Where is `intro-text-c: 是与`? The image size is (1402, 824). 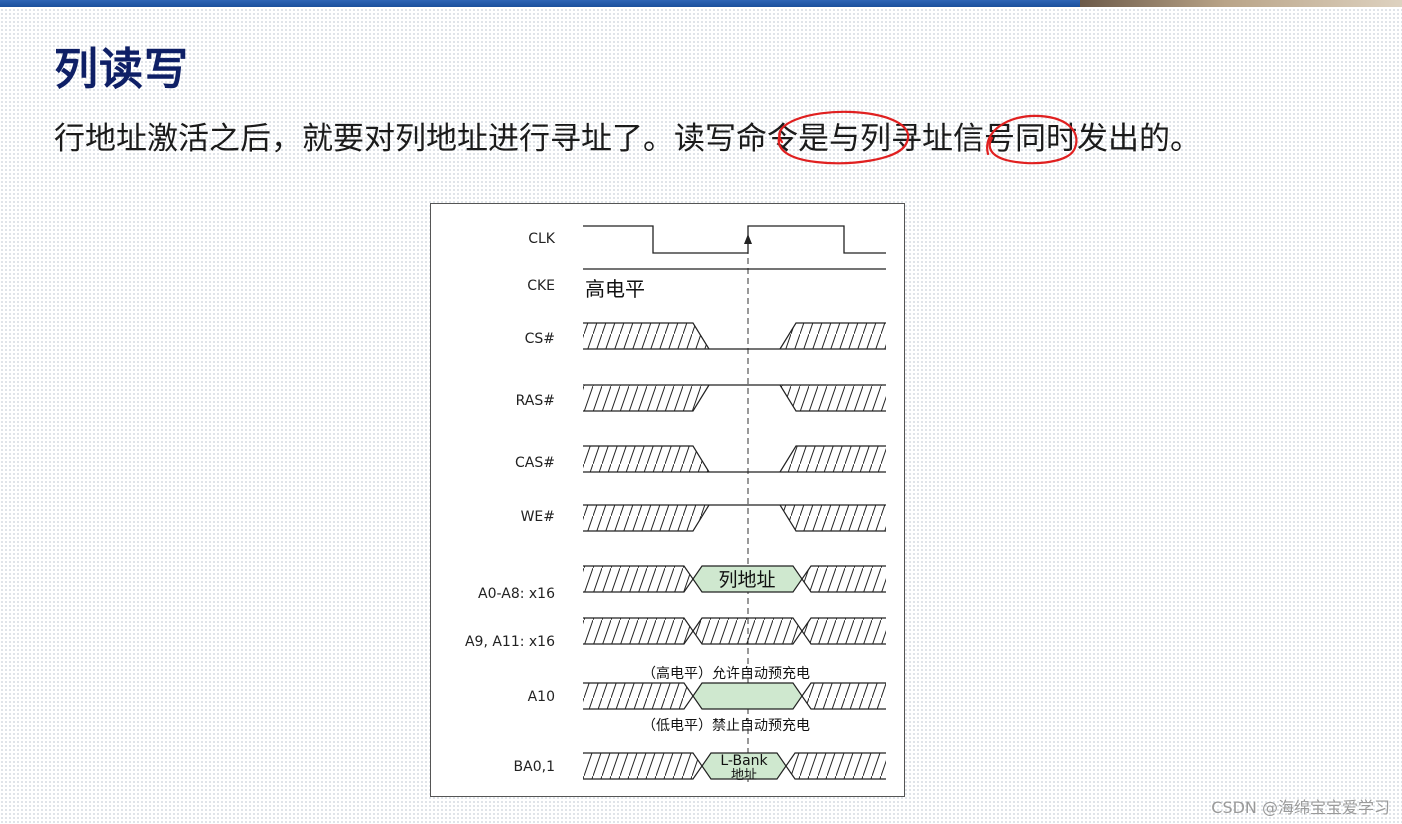
intro-text-c: 是与 is located at coordinates (829, 139).